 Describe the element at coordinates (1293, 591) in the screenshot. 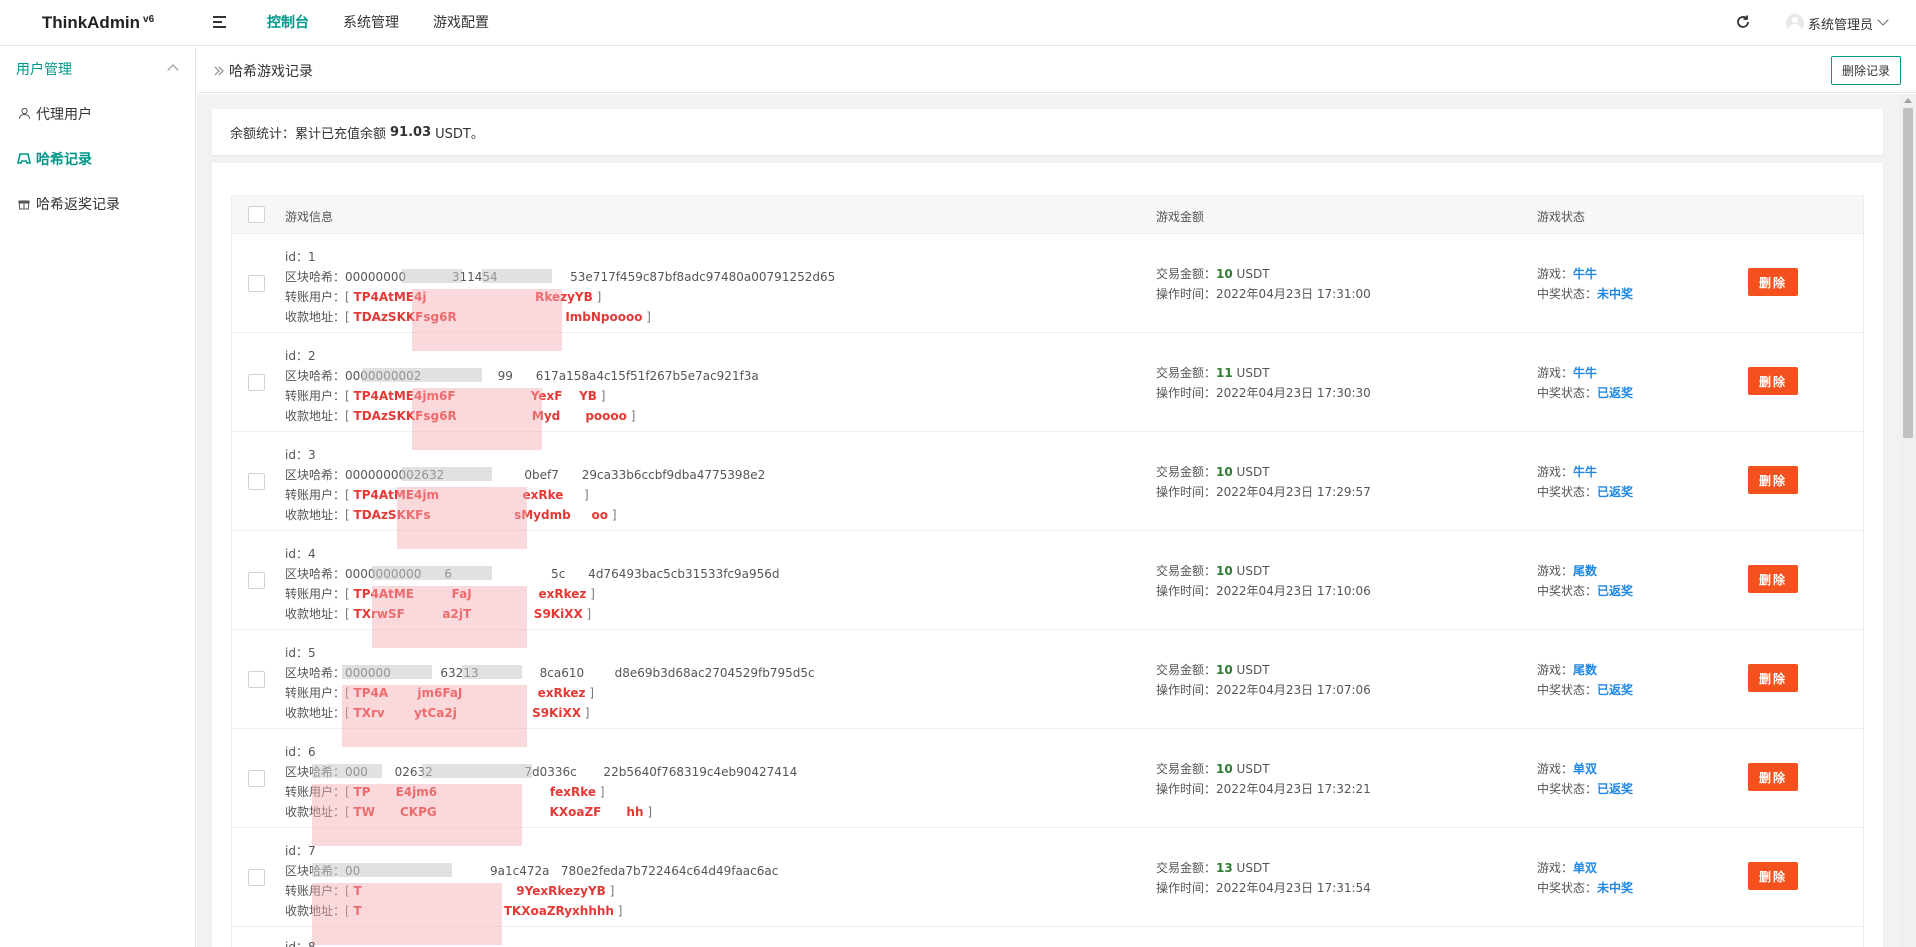

I see `operation-time: 2022年04月23日 17:10:06` at that location.